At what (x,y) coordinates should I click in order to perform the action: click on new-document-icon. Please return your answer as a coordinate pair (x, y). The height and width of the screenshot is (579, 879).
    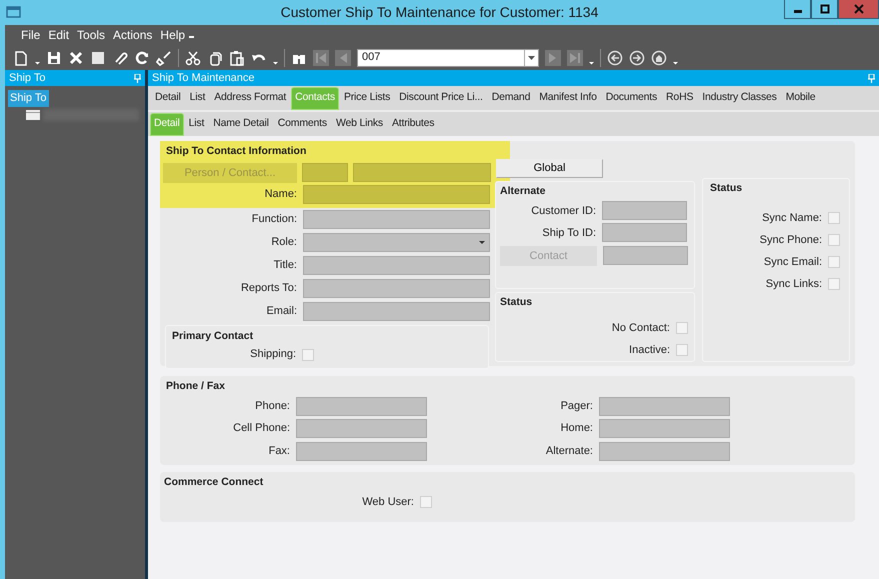
    Looking at the image, I should click on (21, 58).